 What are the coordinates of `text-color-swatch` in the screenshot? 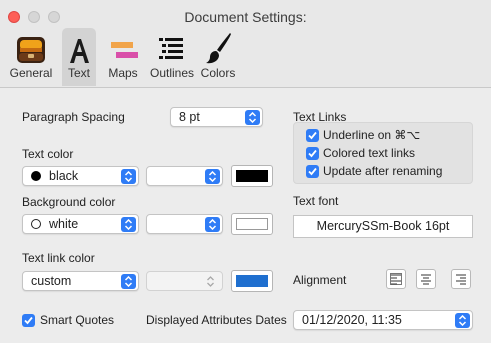 It's located at (252, 176).